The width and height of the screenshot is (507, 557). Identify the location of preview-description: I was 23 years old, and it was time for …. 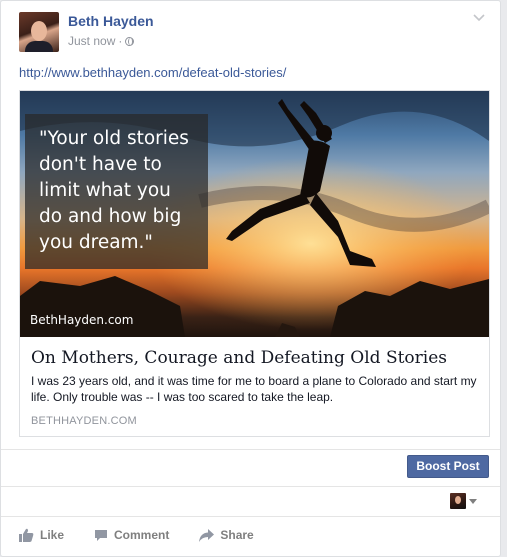
(254, 389).